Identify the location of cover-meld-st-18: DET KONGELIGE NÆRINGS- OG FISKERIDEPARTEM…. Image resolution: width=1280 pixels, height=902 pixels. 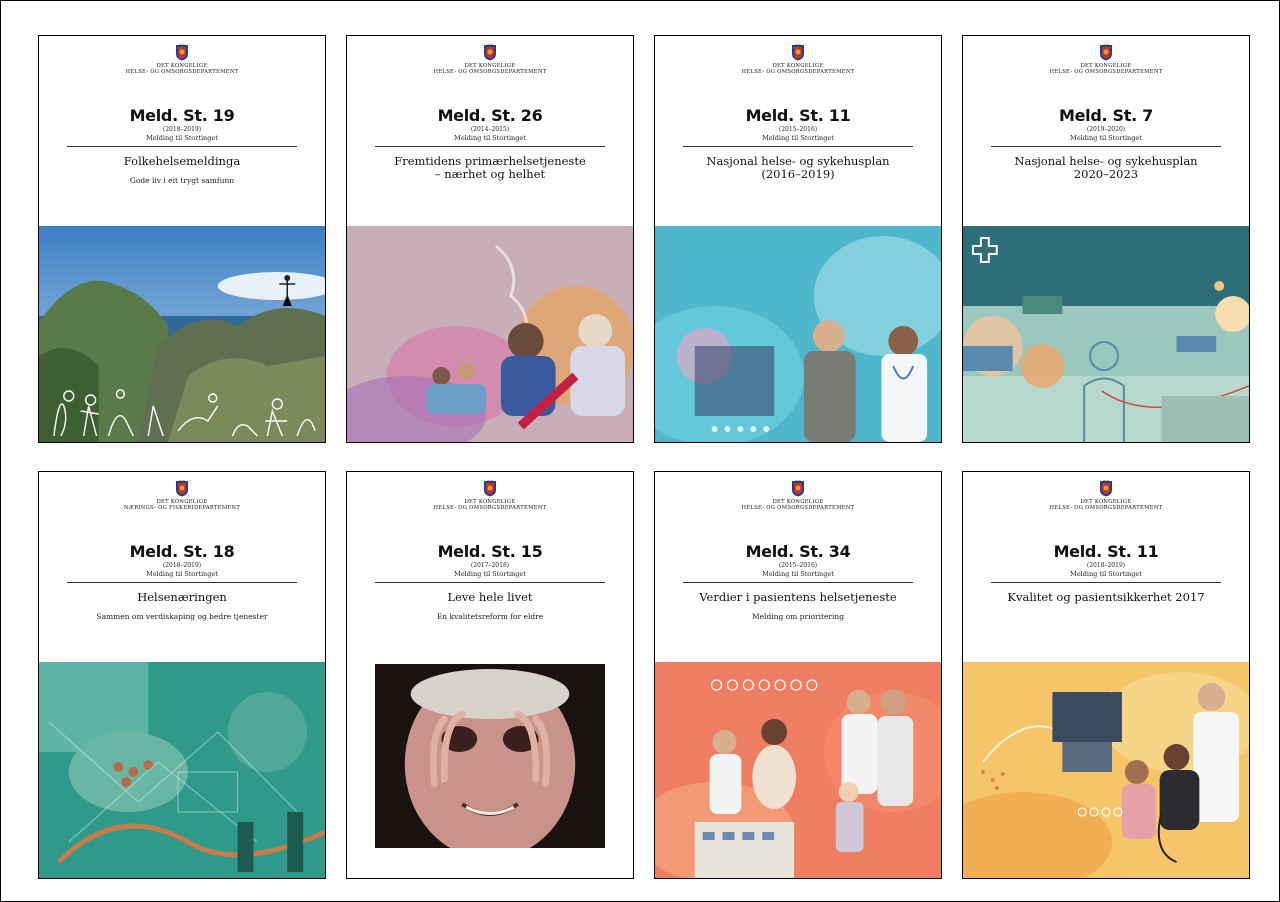
(182, 675).